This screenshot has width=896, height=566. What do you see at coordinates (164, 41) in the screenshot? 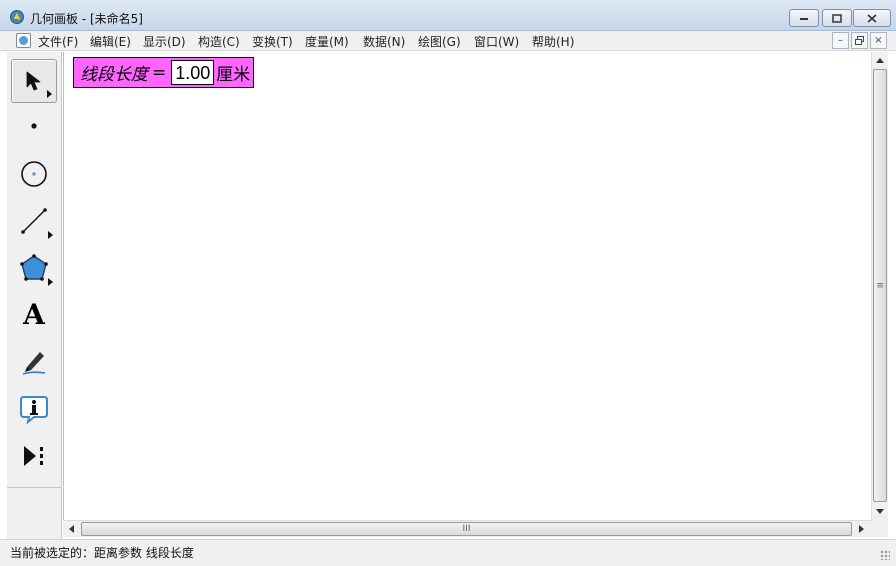
I see `menu-display: 显示(D)` at bounding box center [164, 41].